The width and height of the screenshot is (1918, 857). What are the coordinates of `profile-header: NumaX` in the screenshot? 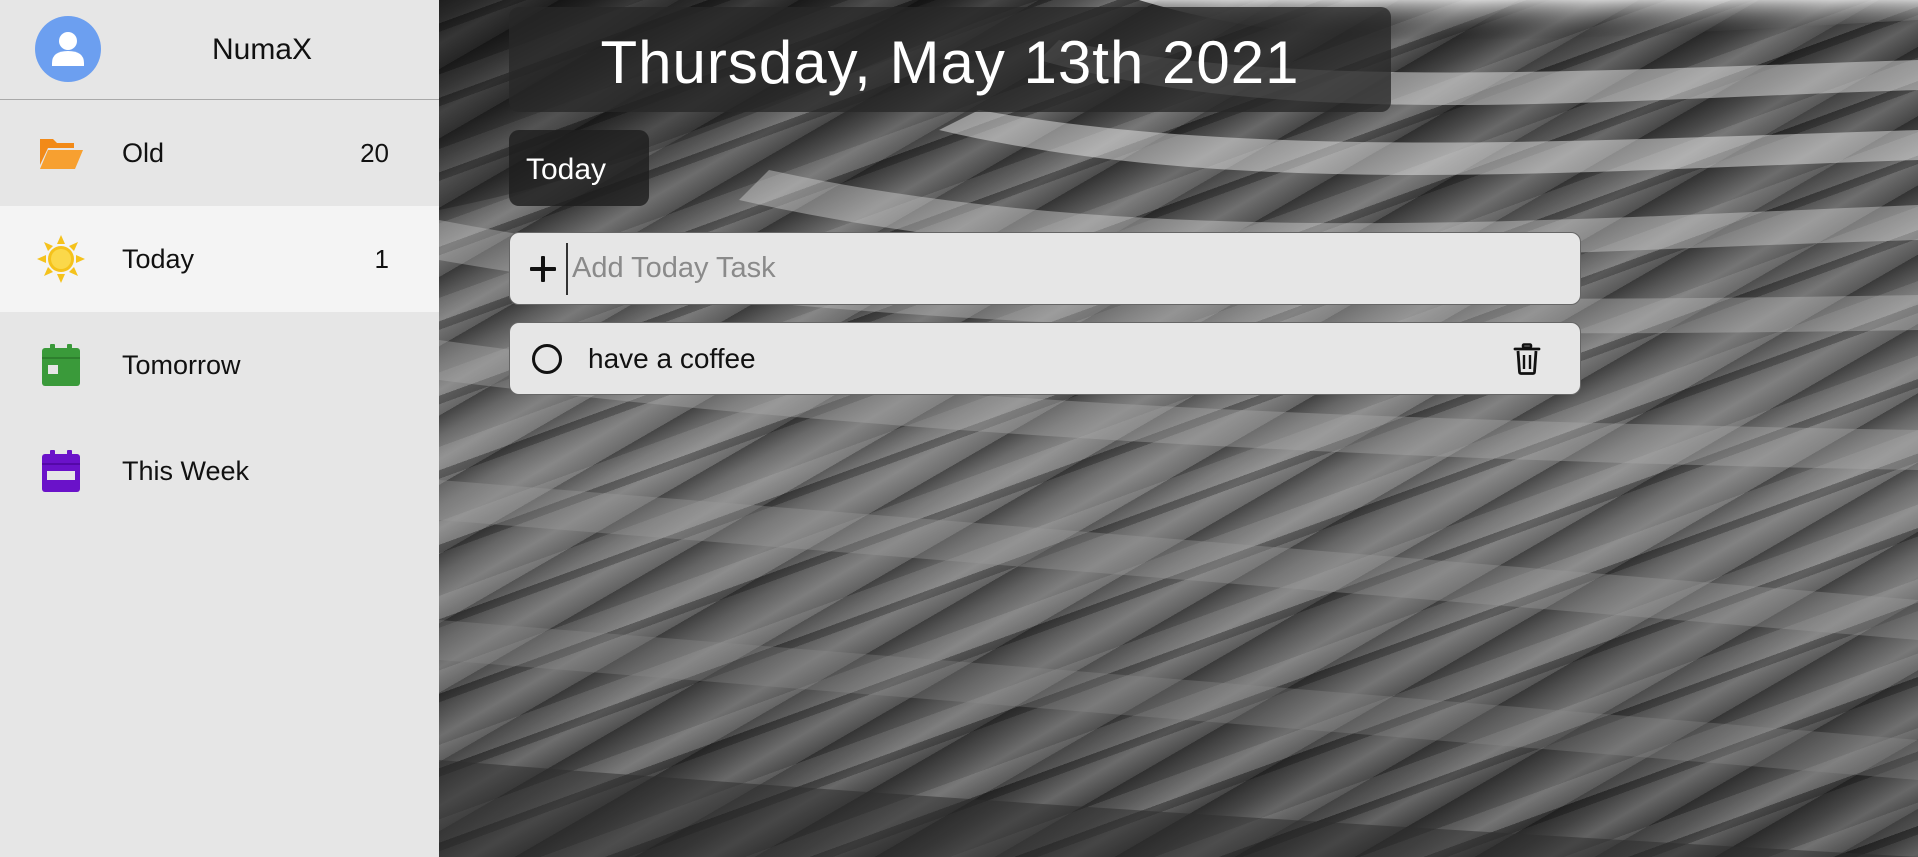 It's located at (219, 50).